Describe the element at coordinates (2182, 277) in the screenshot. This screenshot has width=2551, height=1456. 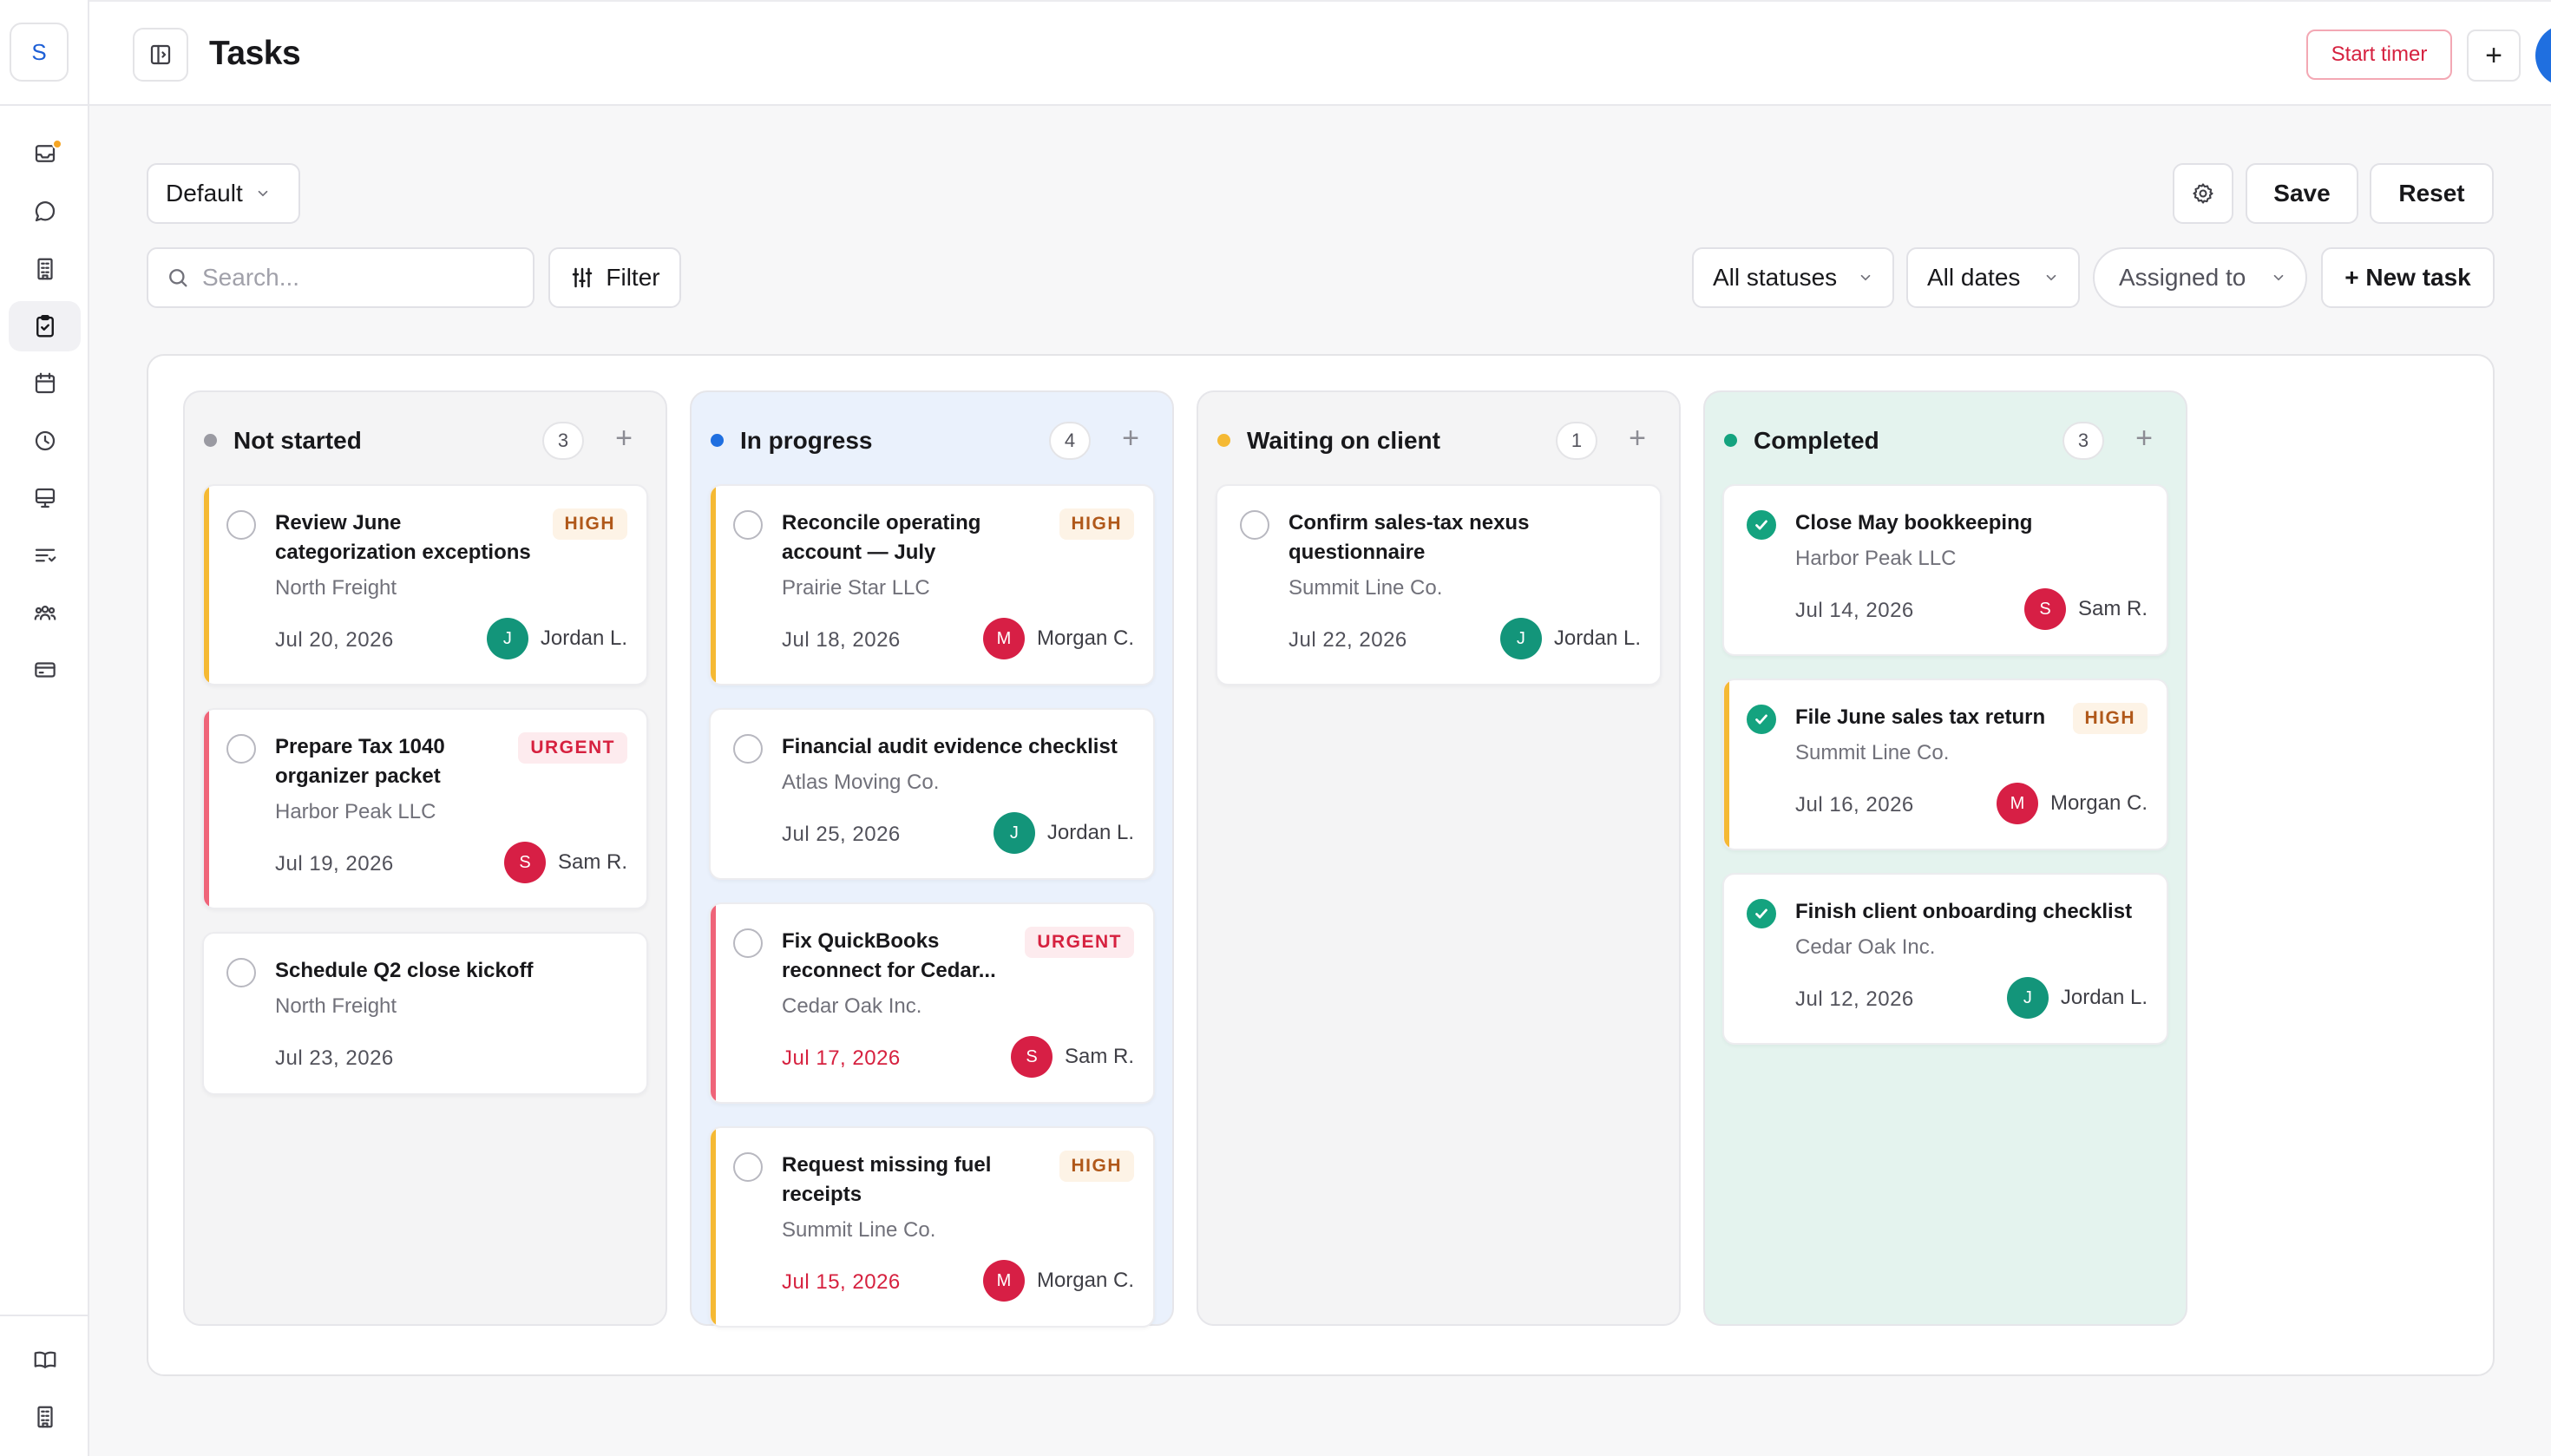
I see `assignee-filter-value: Assigned to` at that location.